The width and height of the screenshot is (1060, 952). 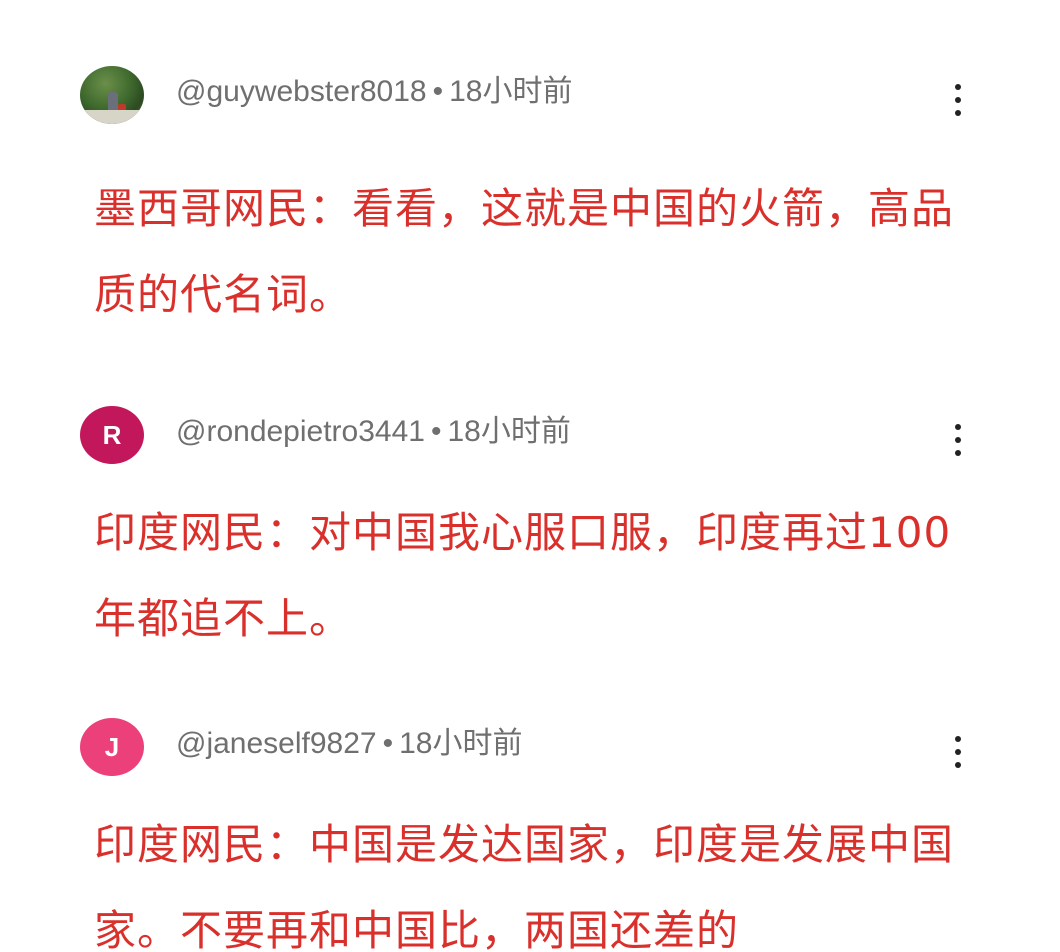 I want to click on comment-meta: @guywebster8018 • 18小时前, so click(x=374, y=92).